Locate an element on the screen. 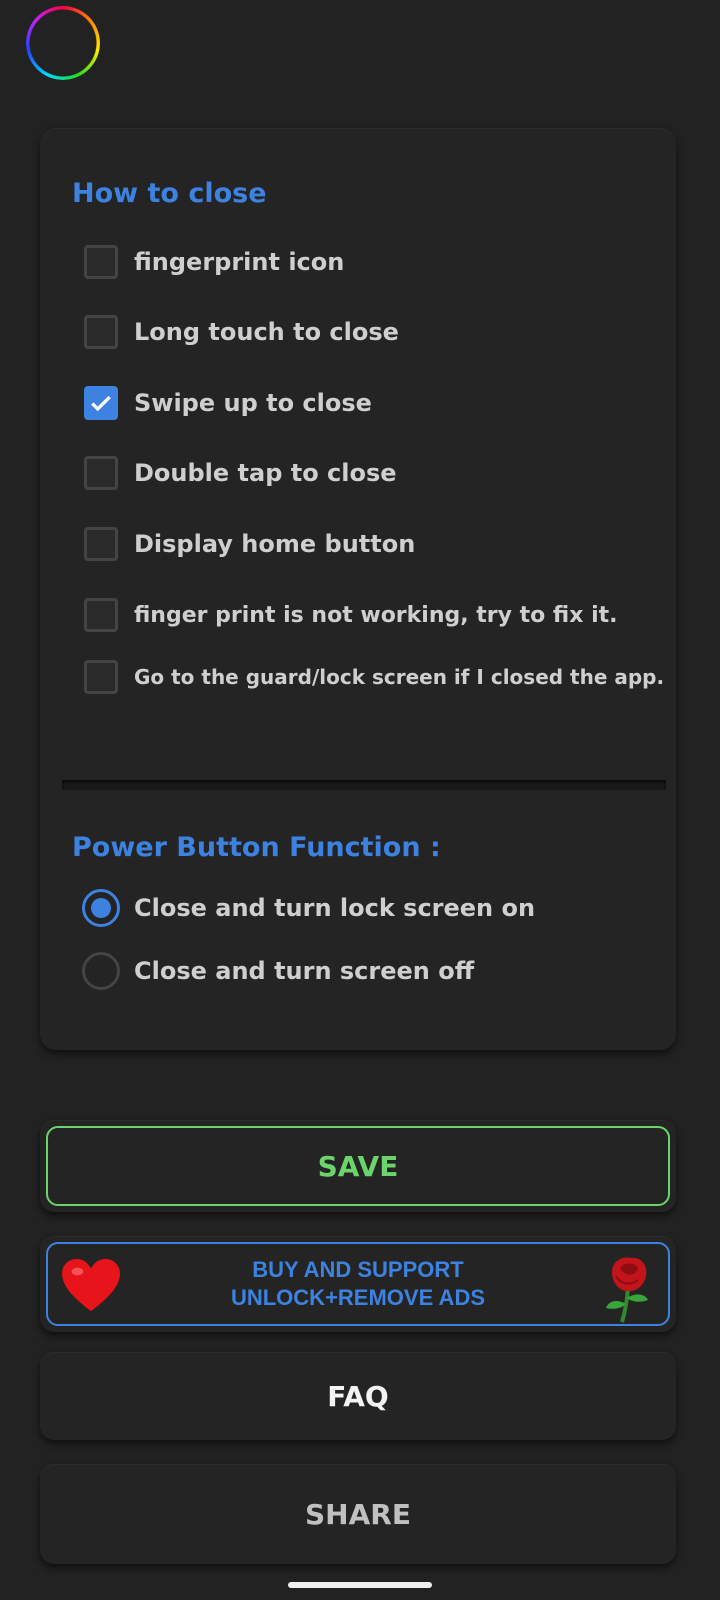  rose-icon is located at coordinates (627, 1290).